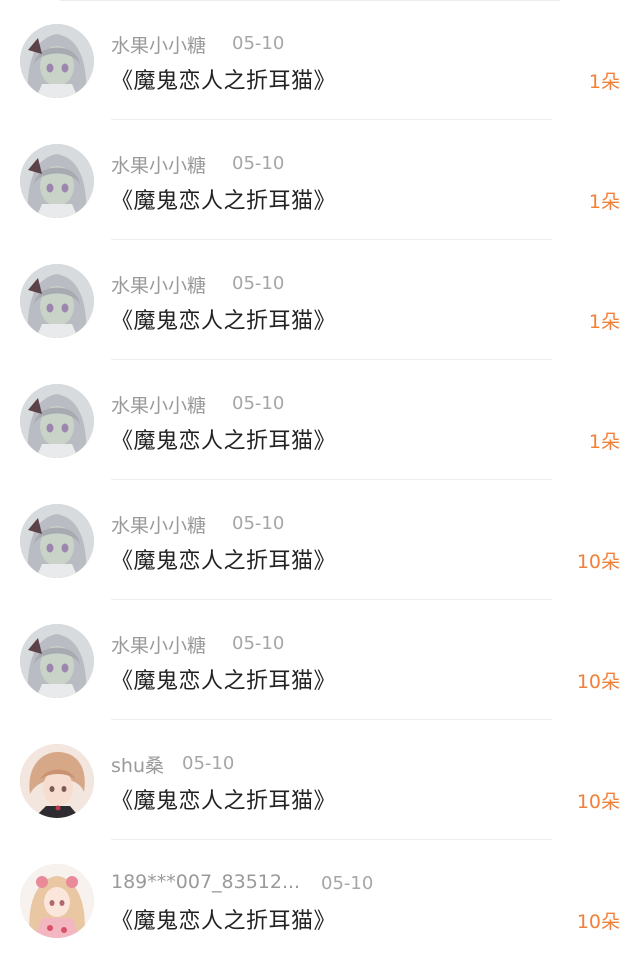 This screenshot has height=971, width=640. Describe the element at coordinates (320, 780) in the screenshot. I see `list-item: shu桑 05-10 《魔鬼恋人之折耳猫》 10朵` at that location.